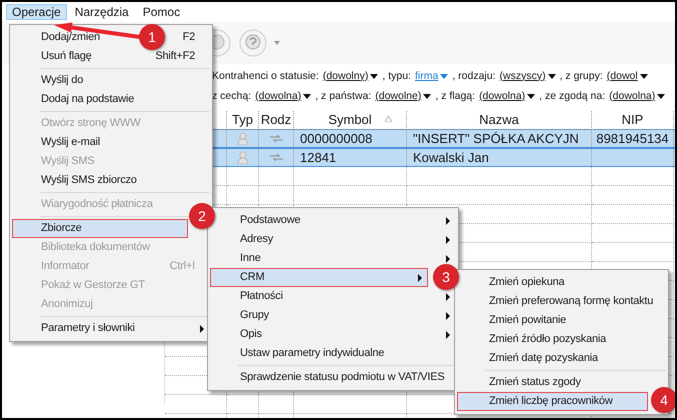 This screenshot has height=420, width=677. I want to click on menu-item: Płatności, so click(261, 296).